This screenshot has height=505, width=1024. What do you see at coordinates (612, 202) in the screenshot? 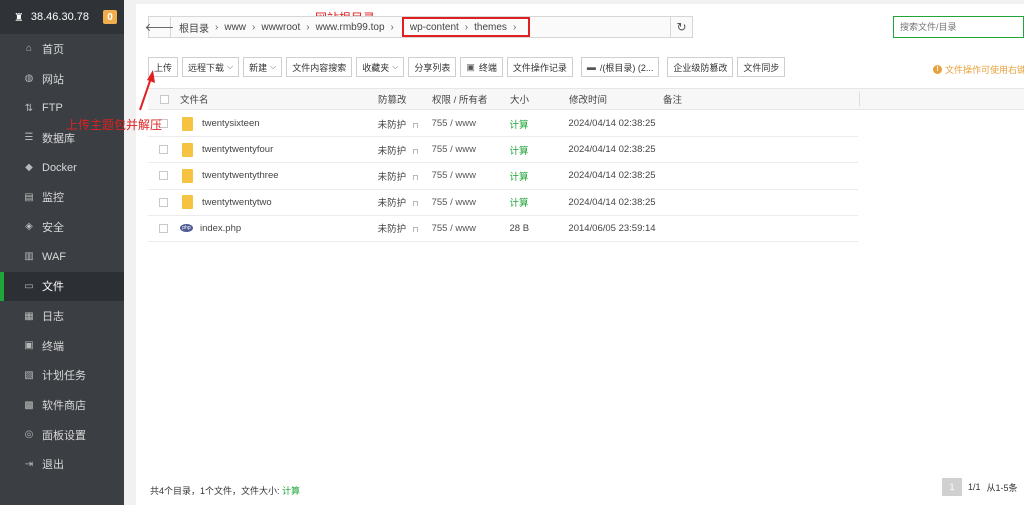
I see `mtime-cell: 2024/04/14 02:38:25` at bounding box center [612, 202].